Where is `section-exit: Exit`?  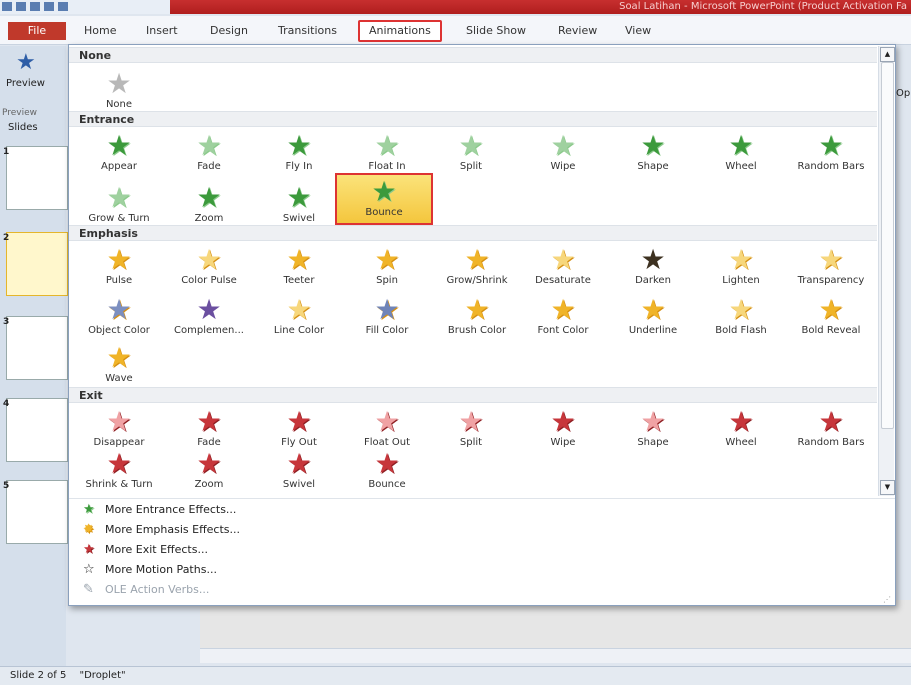 section-exit: Exit is located at coordinates (473, 395).